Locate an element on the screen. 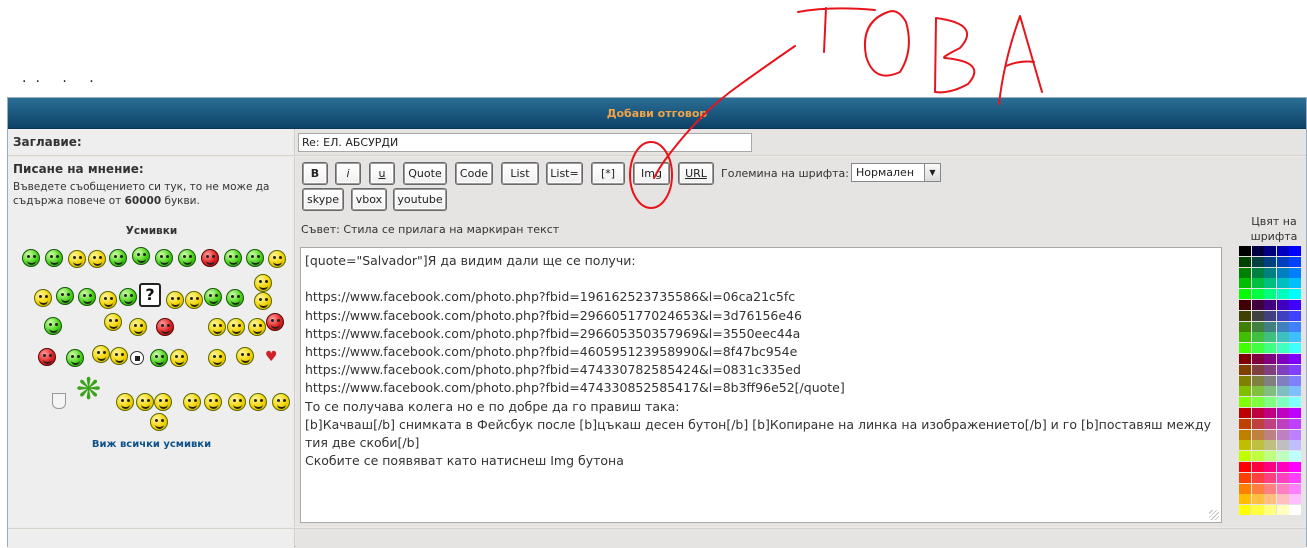 This screenshot has height=548, width=1307. football-icon is located at coordinates (137, 358).